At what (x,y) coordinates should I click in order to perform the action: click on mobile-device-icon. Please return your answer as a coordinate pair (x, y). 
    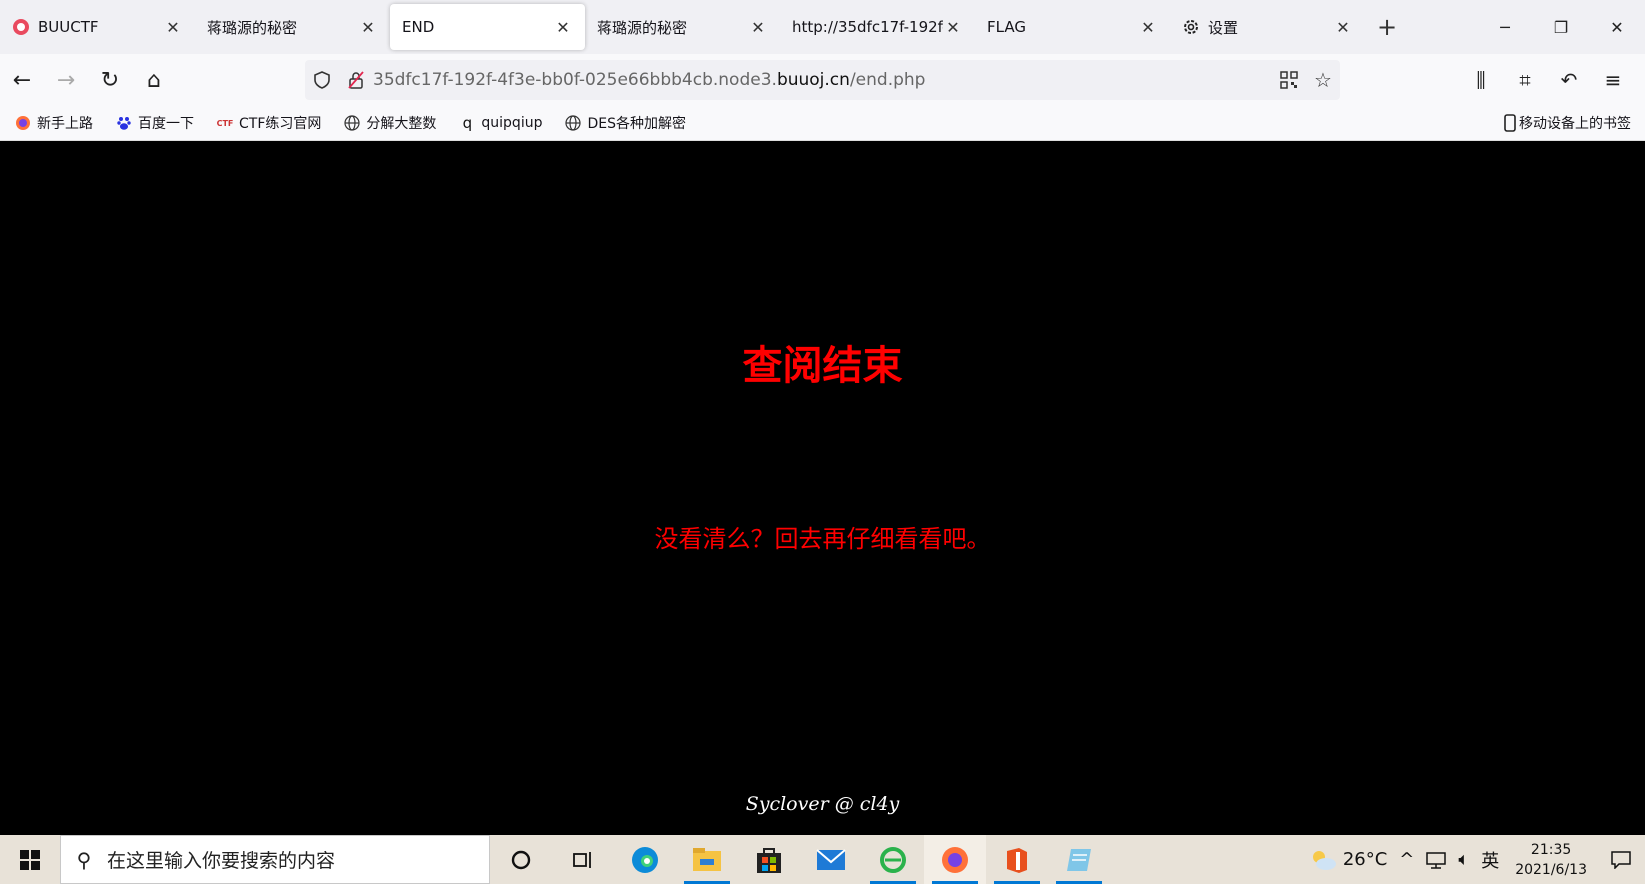
    Looking at the image, I should click on (1510, 123).